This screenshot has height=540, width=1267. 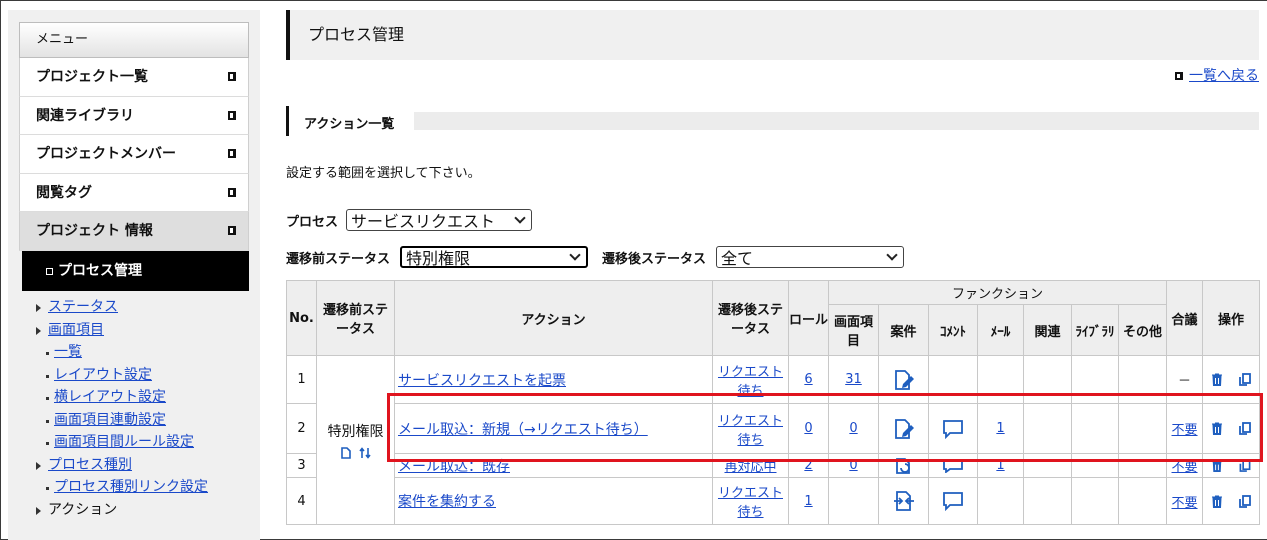 I want to click on to-status-link: 再対応中, so click(x=750, y=467).